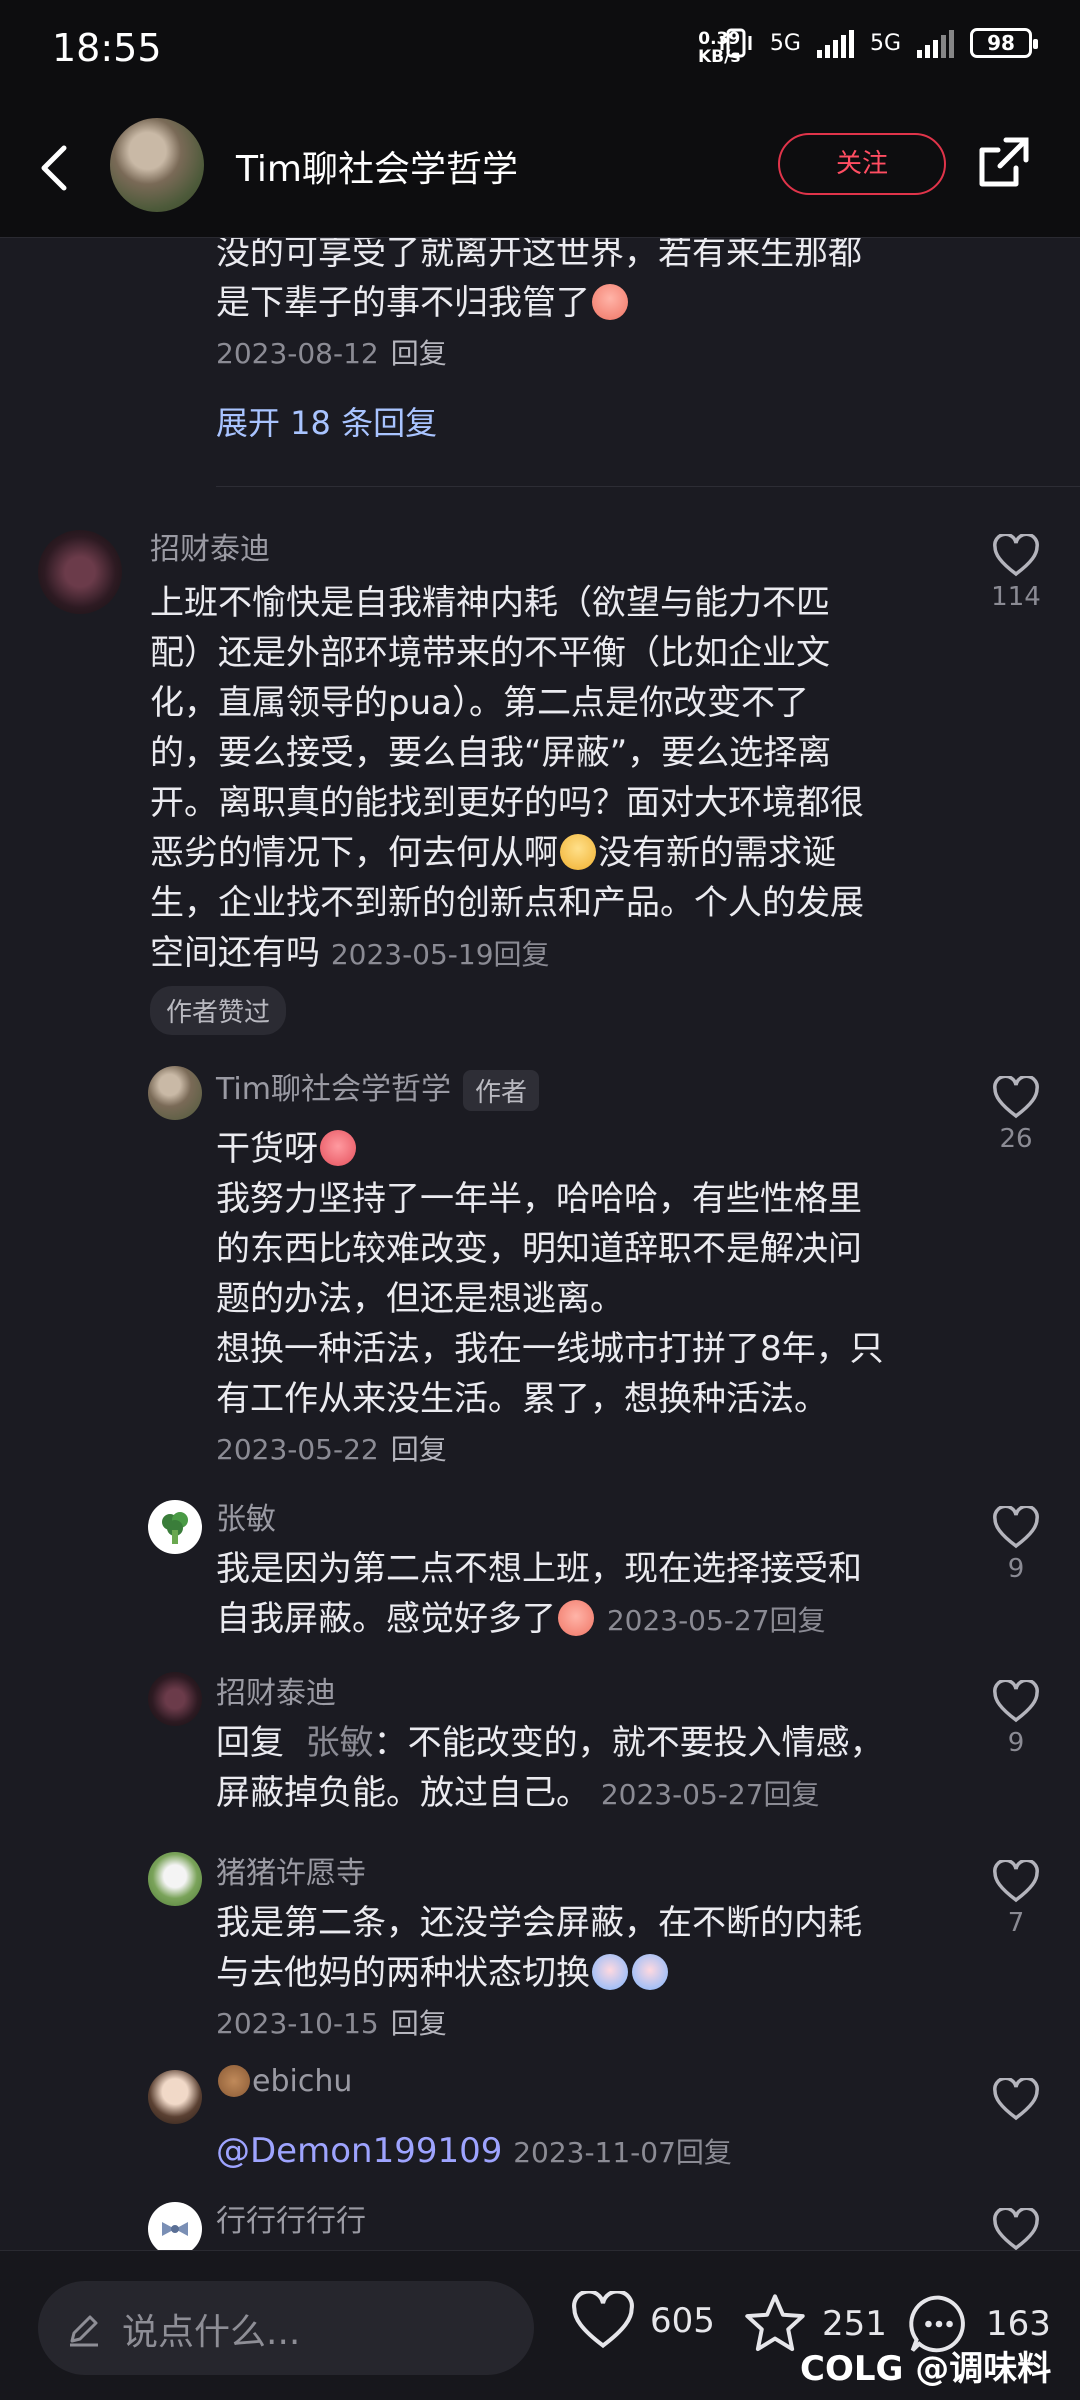 The height and width of the screenshot is (2400, 1080). I want to click on bow-icon, so click(175, 2229).